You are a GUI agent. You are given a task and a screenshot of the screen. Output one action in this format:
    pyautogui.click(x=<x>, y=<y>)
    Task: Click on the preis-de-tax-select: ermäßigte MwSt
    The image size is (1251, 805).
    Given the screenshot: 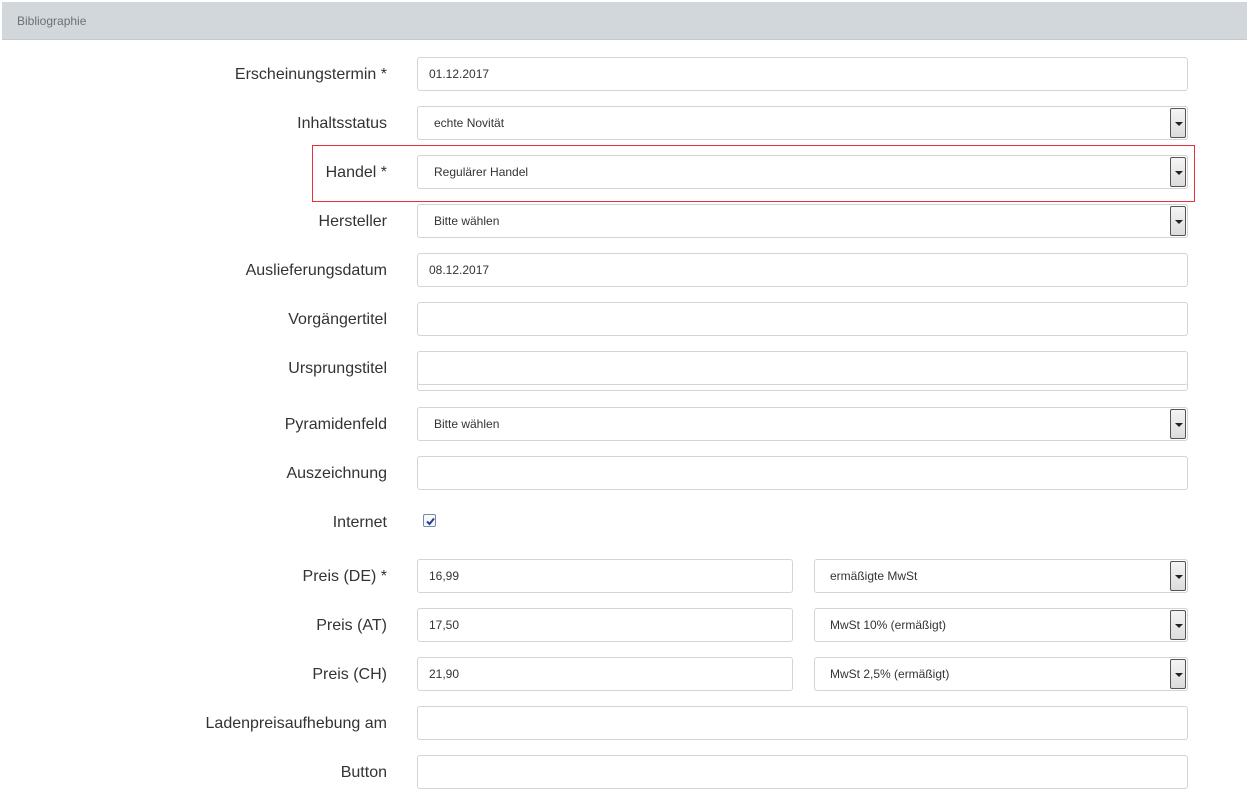 What is the action you would take?
    pyautogui.click(x=1001, y=576)
    